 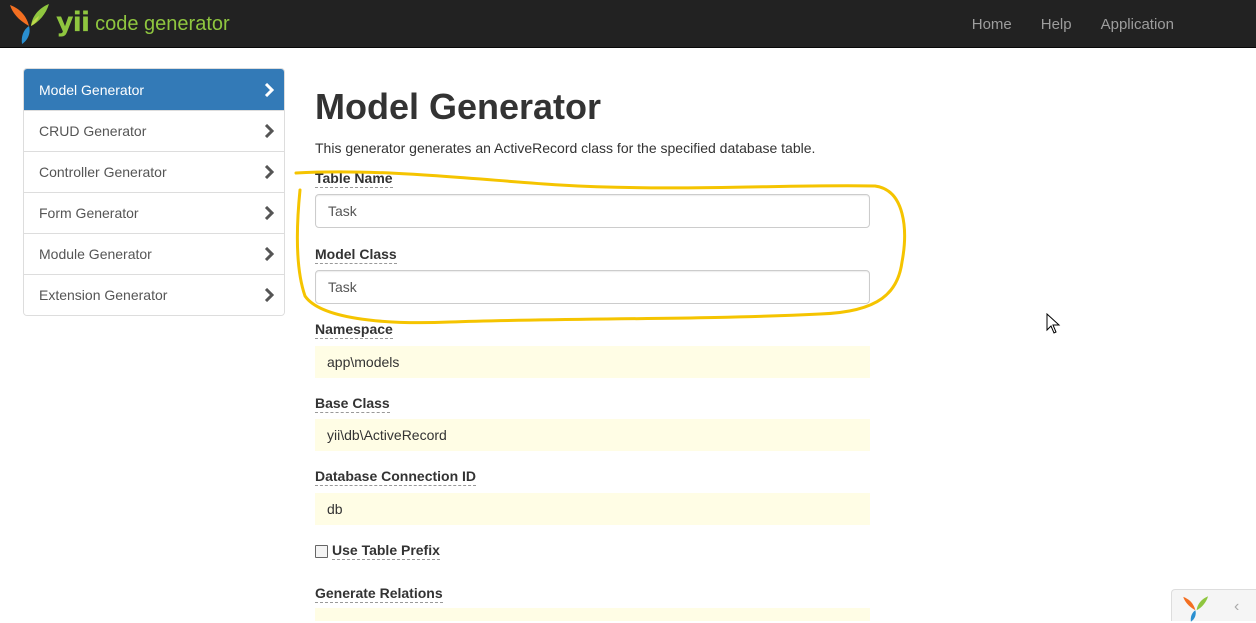 I want to click on sidebar-item-label: CRUD Generator, so click(x=93, y=131).